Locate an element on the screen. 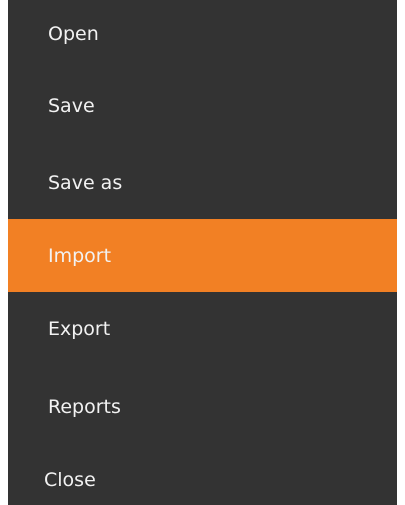  menu-item-close: Close is located at coordinates (202, 474).